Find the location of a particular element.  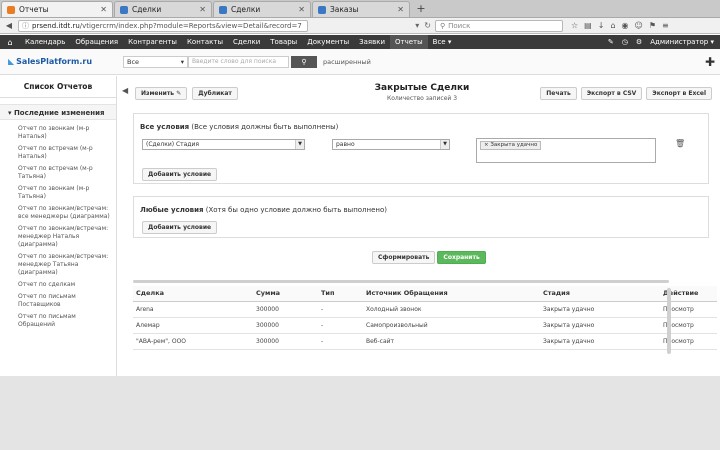

sidebar-item: Отчет по письмам Обращений is located at coordinates (58, 321).